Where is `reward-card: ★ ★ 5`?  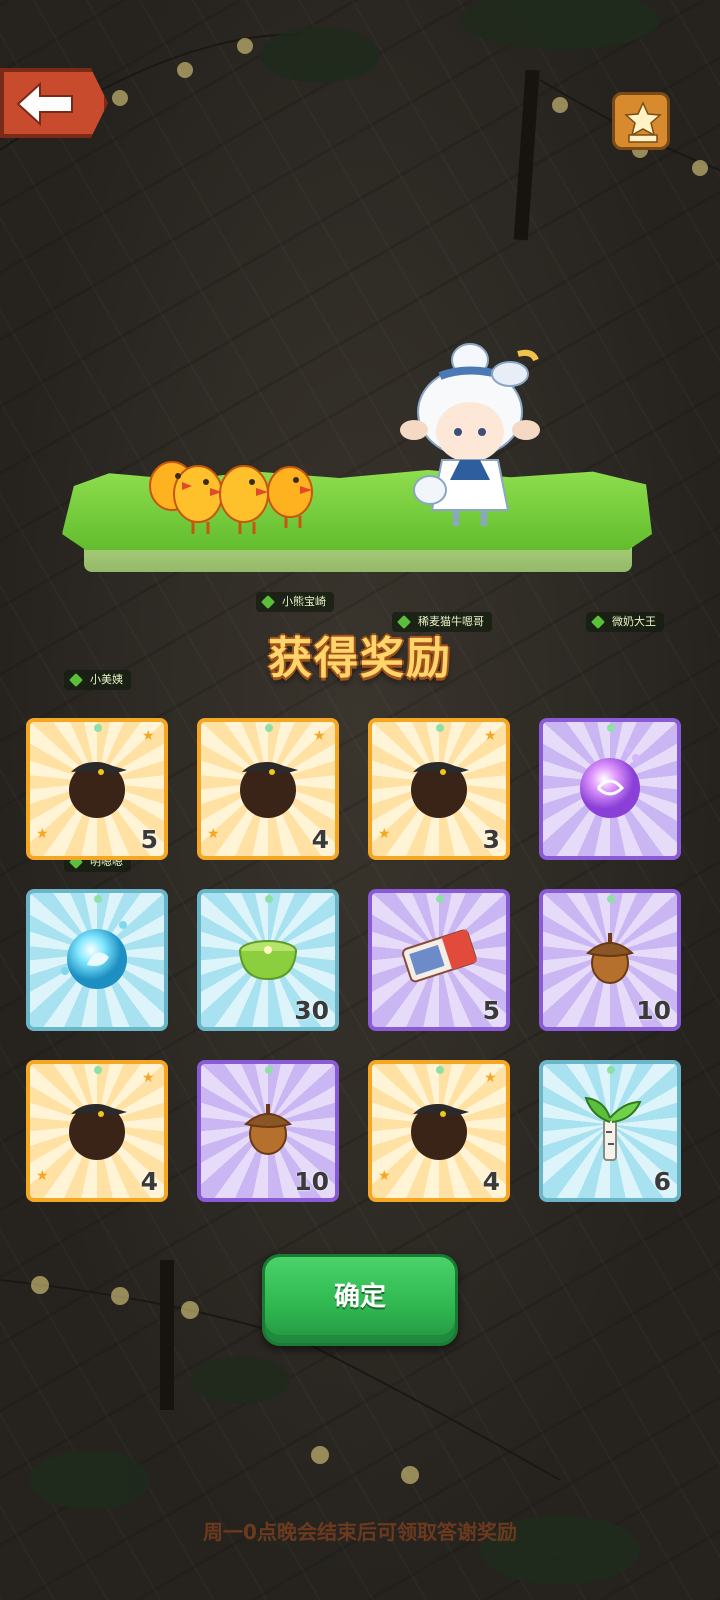 reward-card: ★ ★ 5 is located at coordinates (97, 789).